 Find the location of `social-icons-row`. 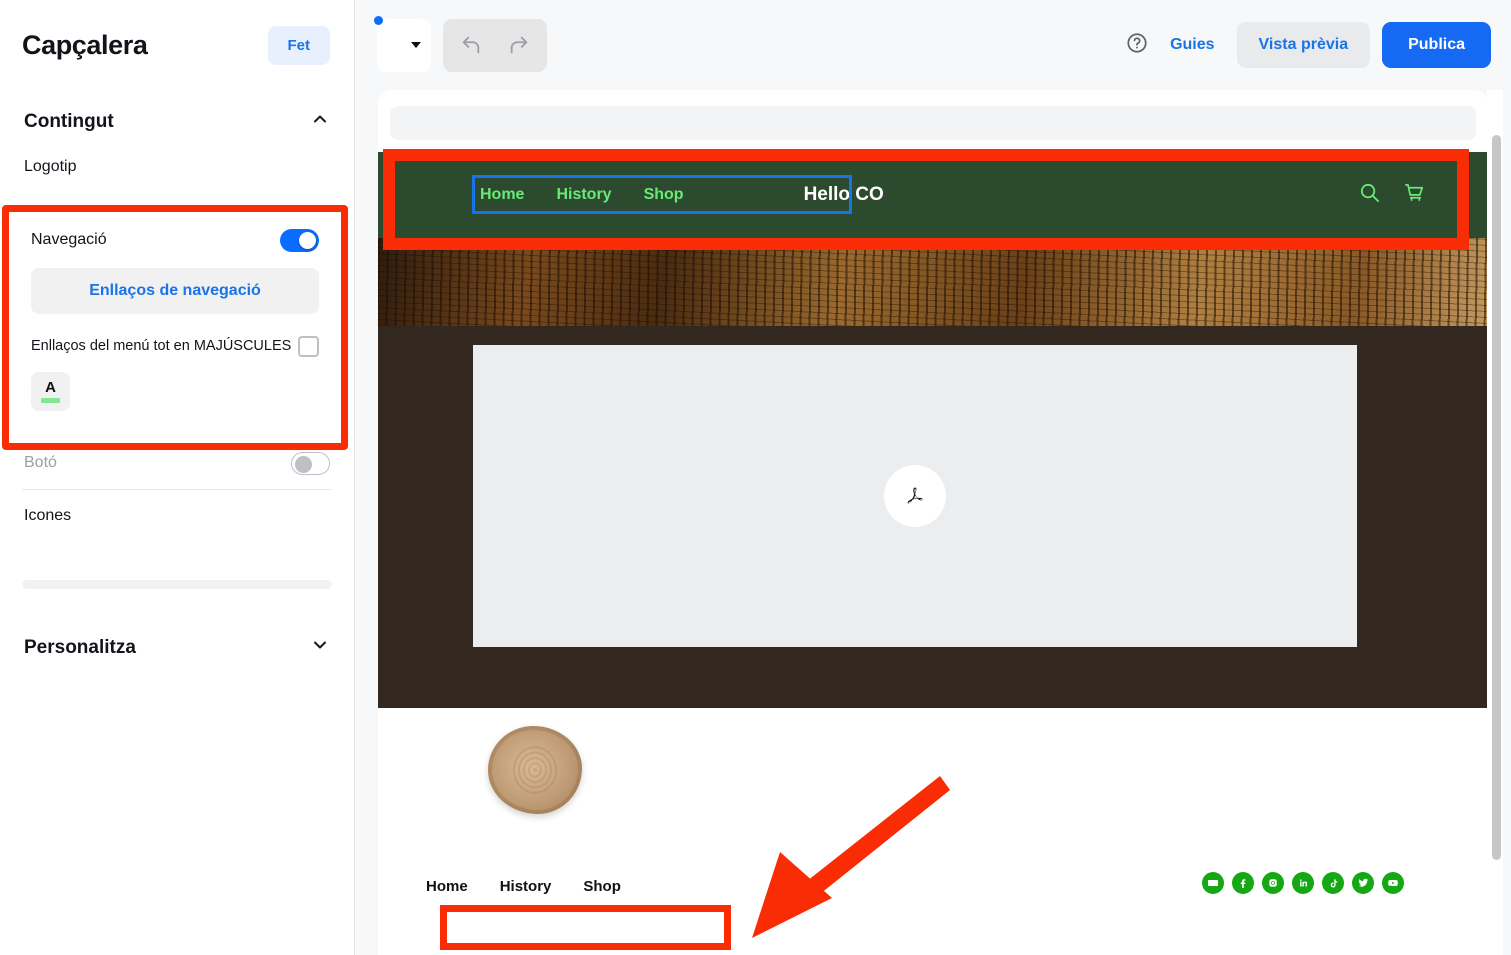

social-icons-row is located at coordinates (1303, 883).